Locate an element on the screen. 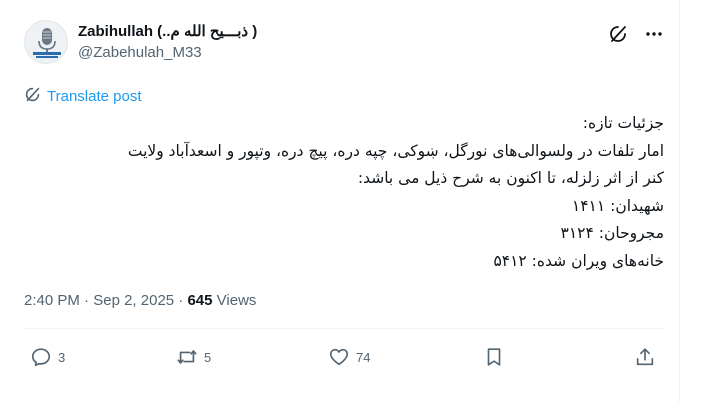  microphone-avatar-icon is located at coordinates (46, 42).